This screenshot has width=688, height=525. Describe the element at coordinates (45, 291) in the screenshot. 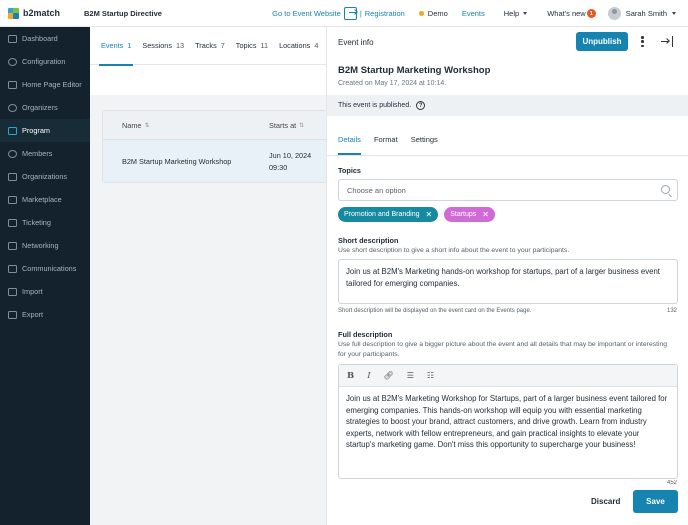

I see `sidebar-item-import: Import` at that location.